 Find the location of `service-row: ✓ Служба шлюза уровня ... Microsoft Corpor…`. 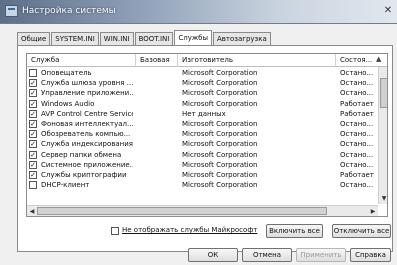

service-row: ✓ Служба шлюза уровня ... Microsoft Corpor… is located at coordinates (202, 83).